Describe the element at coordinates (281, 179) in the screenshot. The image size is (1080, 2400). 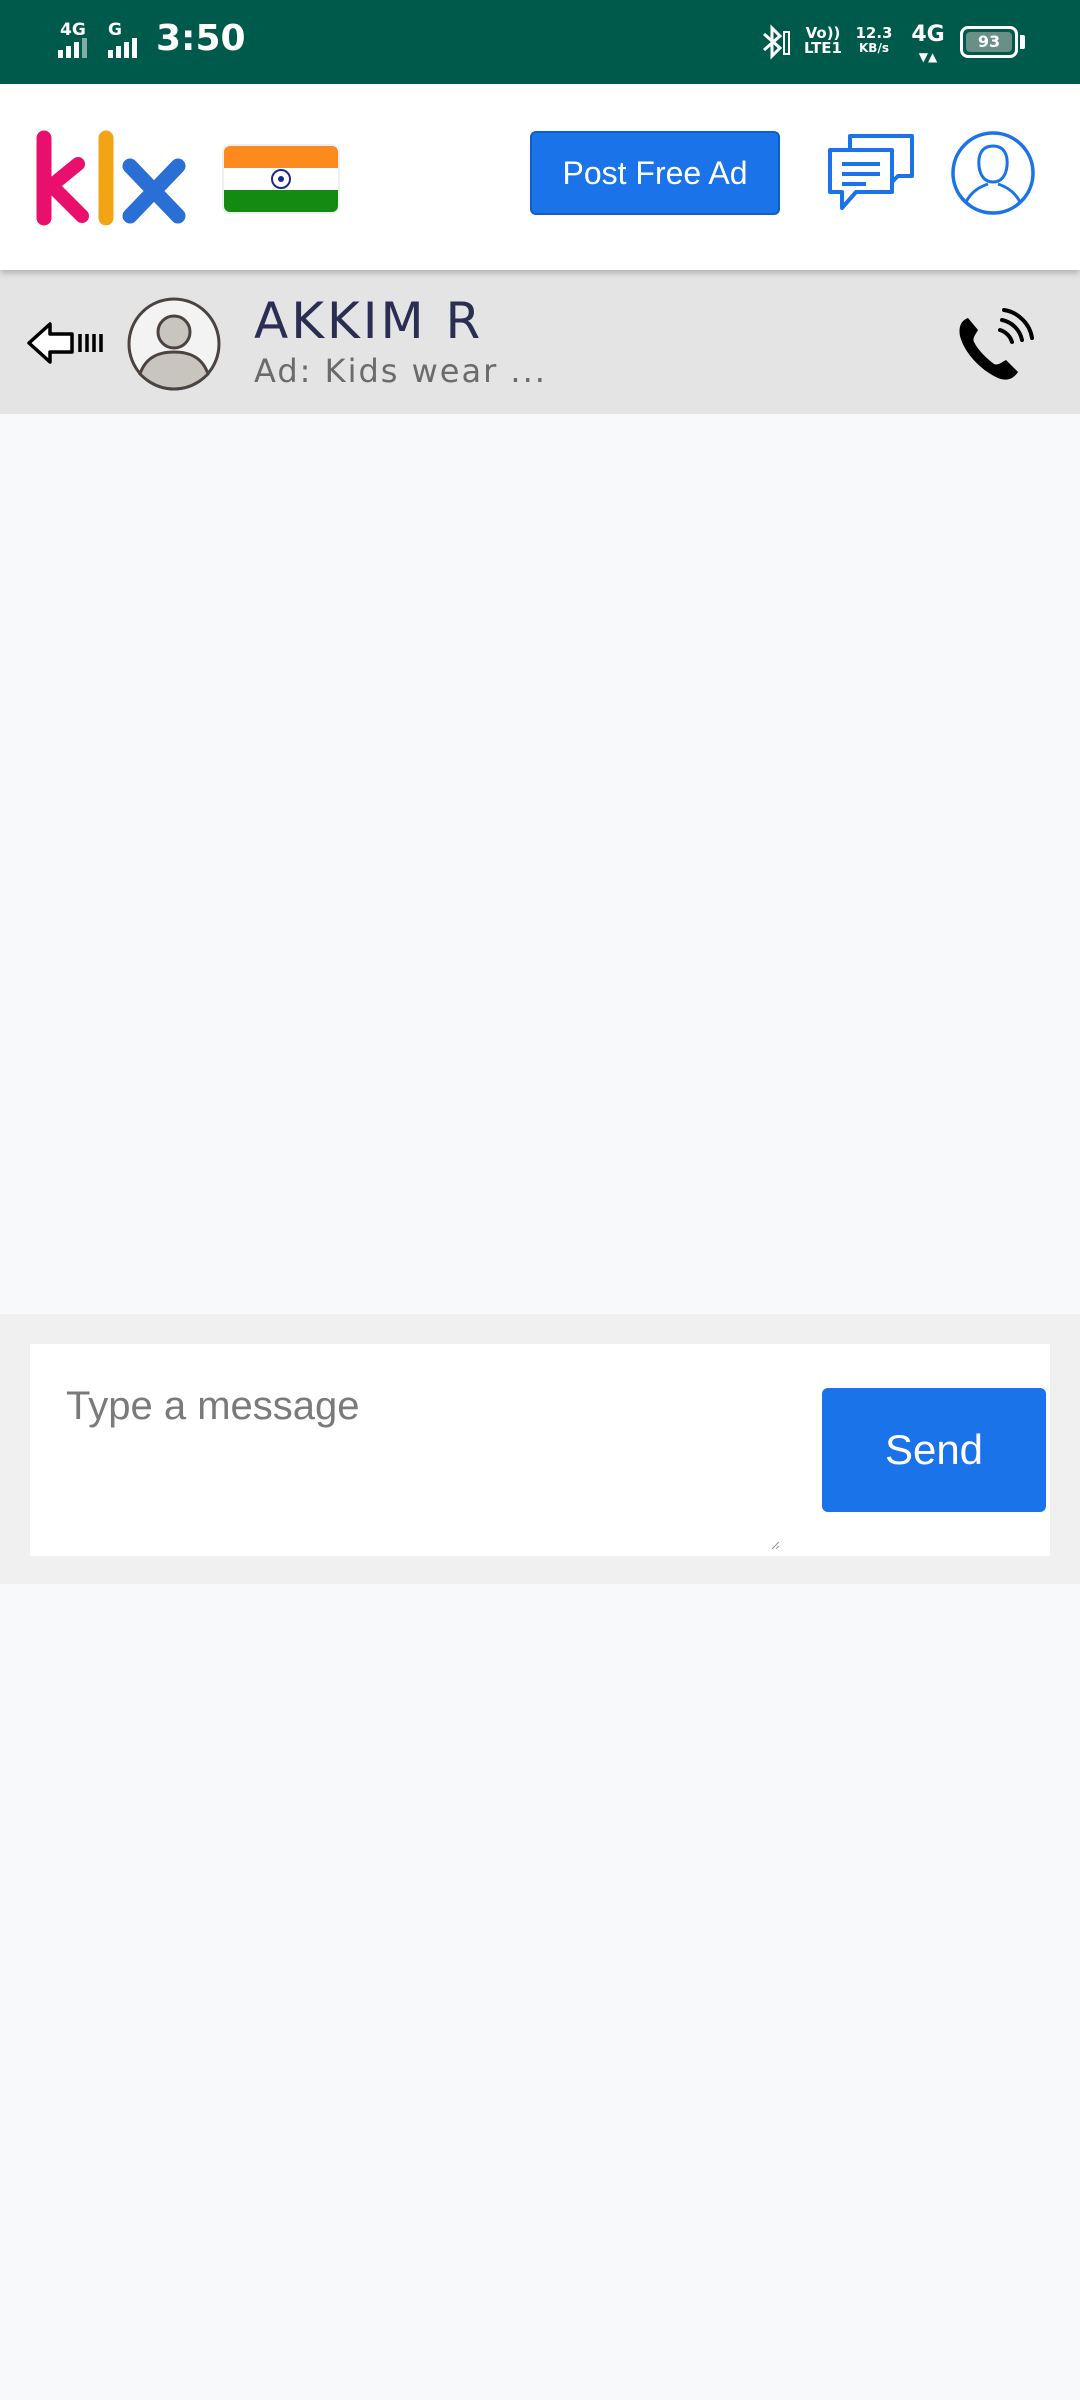
I see `india-flag-icon` at that location.